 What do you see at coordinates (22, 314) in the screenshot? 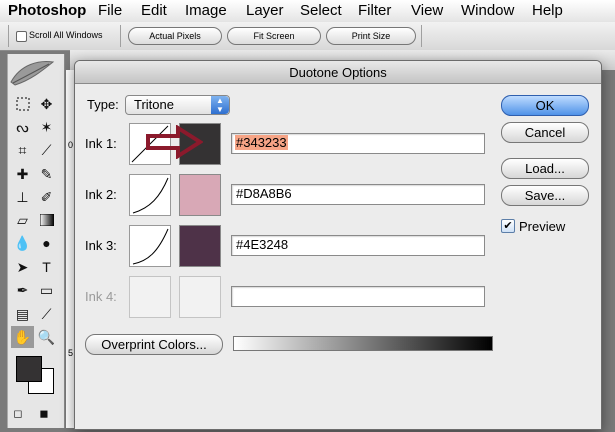
I see `notes-tool-icon: ▤` at bounding box center [22, 314].